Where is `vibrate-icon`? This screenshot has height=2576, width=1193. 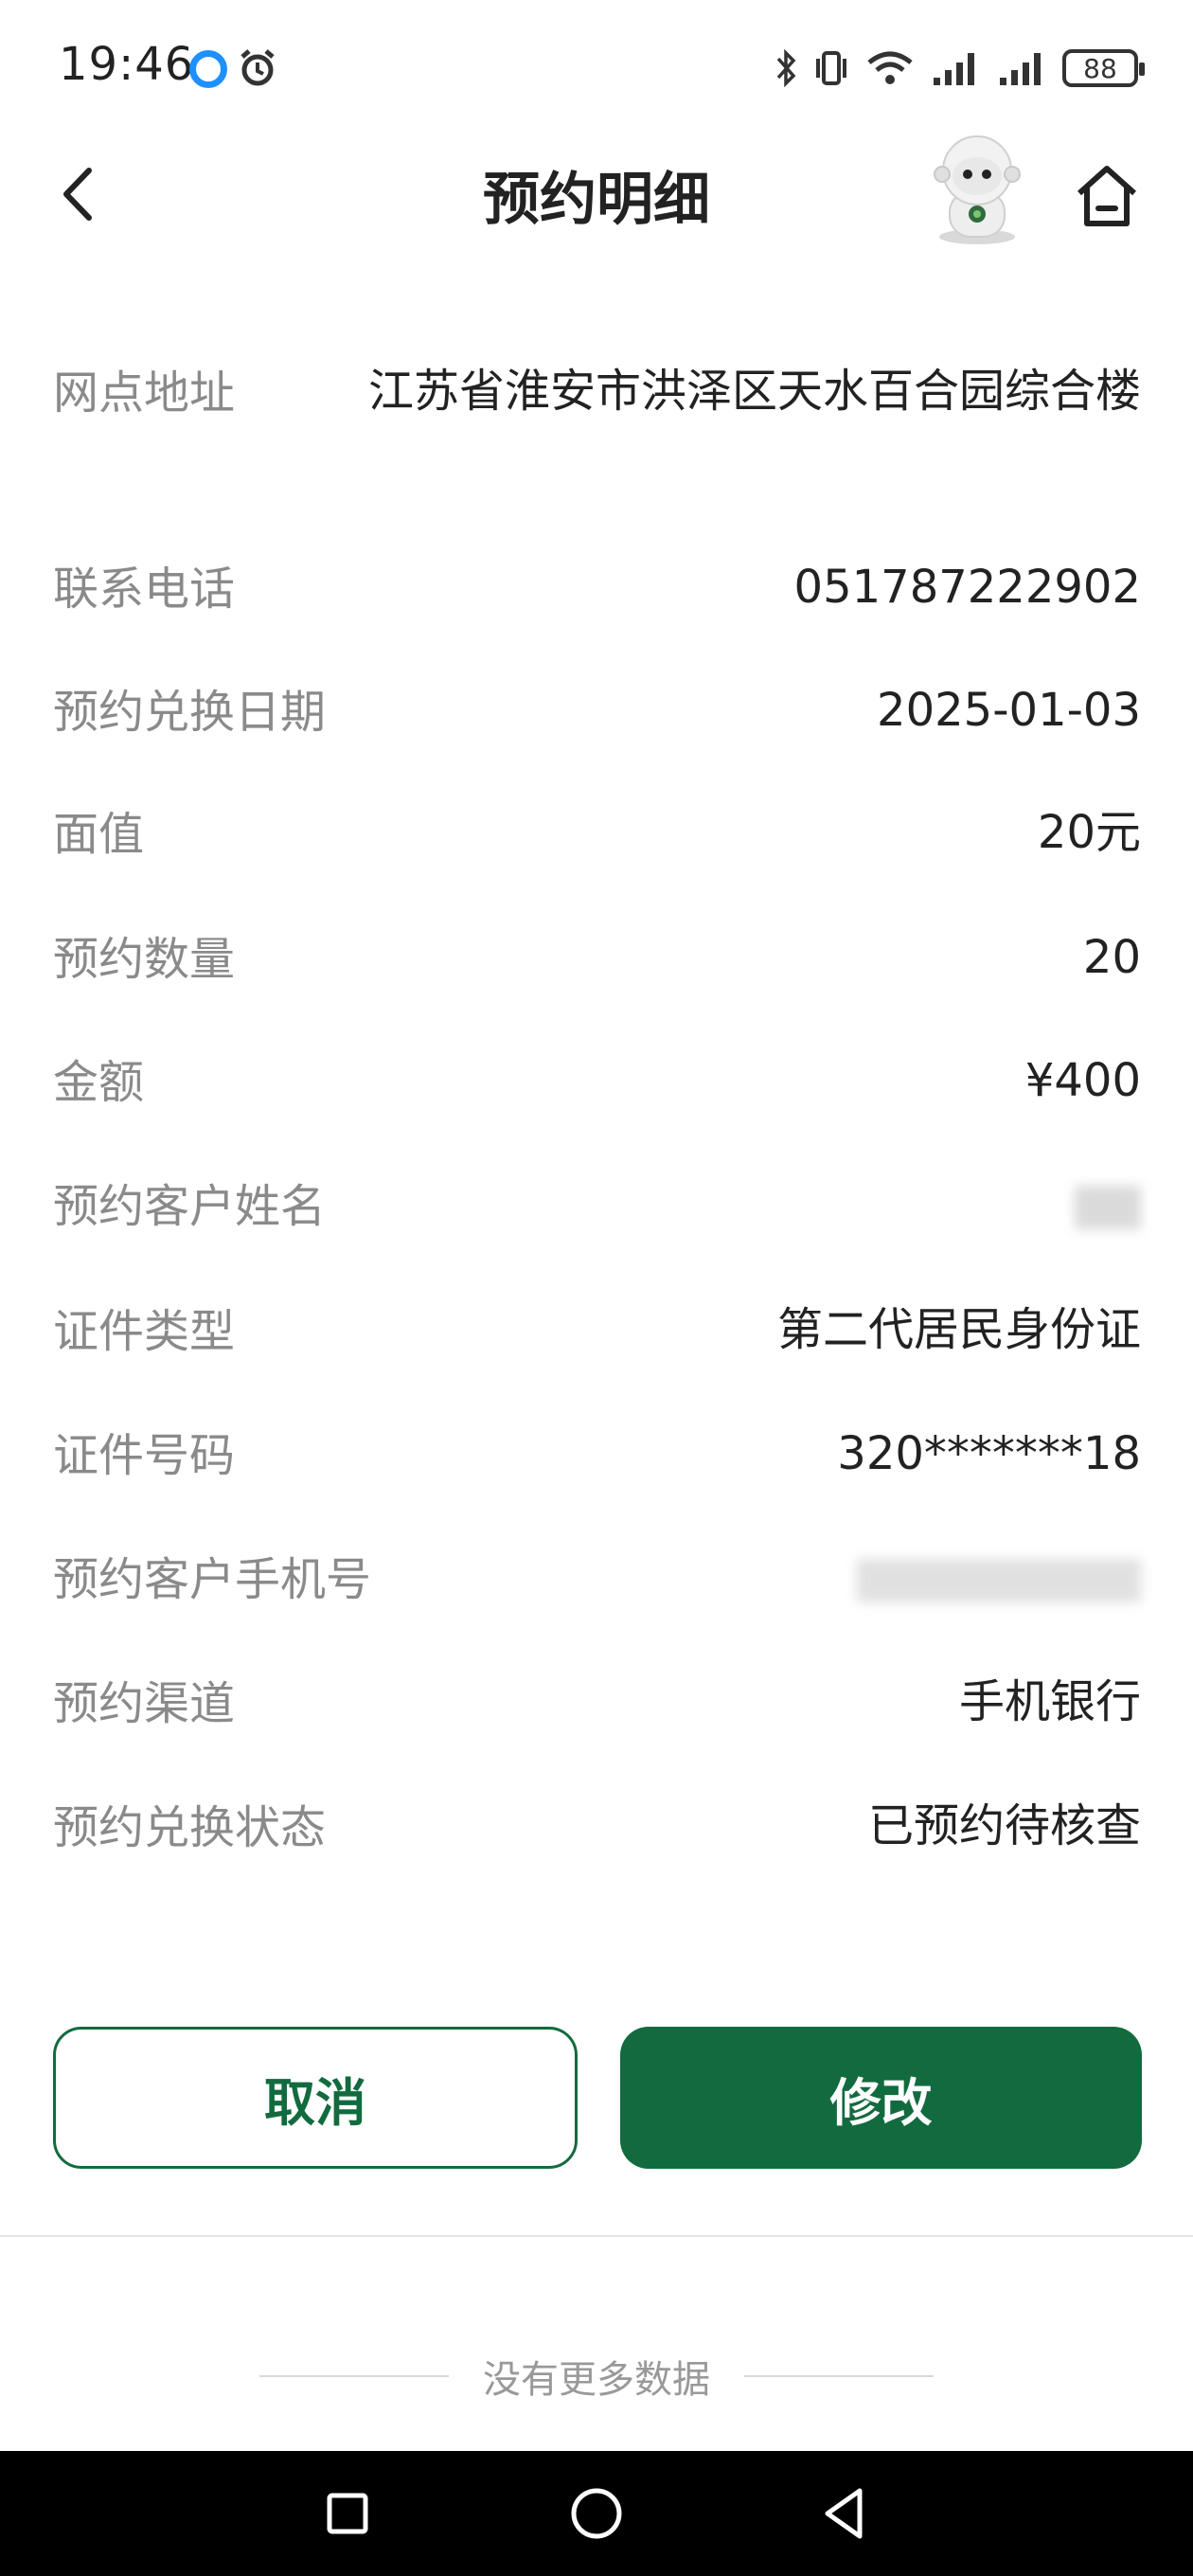 vibrate-icon is located at coordinates (831, 68).